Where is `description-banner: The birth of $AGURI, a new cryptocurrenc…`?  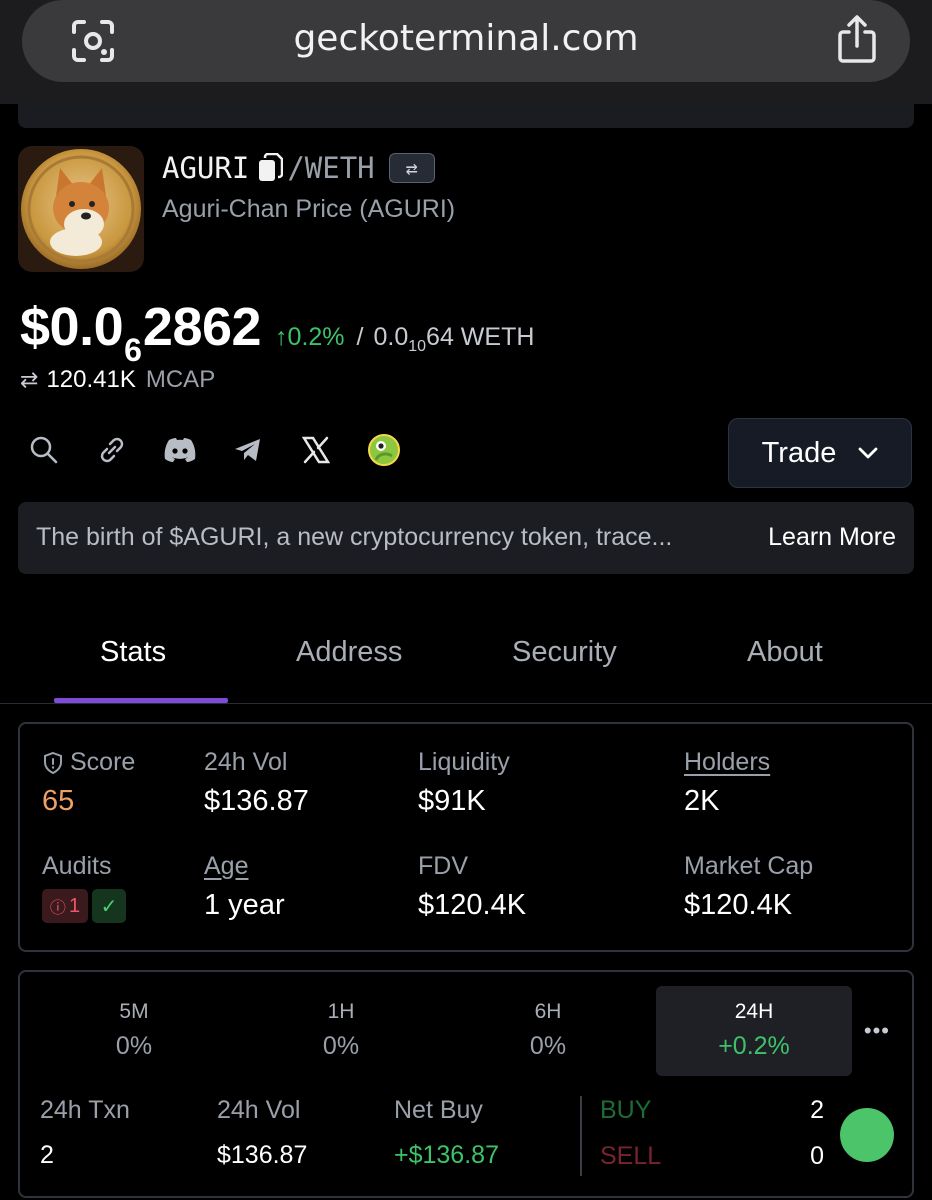
description-banner: The birth of $AGURI, a new cryptocurrenc… is located at coordinates (466, 538).